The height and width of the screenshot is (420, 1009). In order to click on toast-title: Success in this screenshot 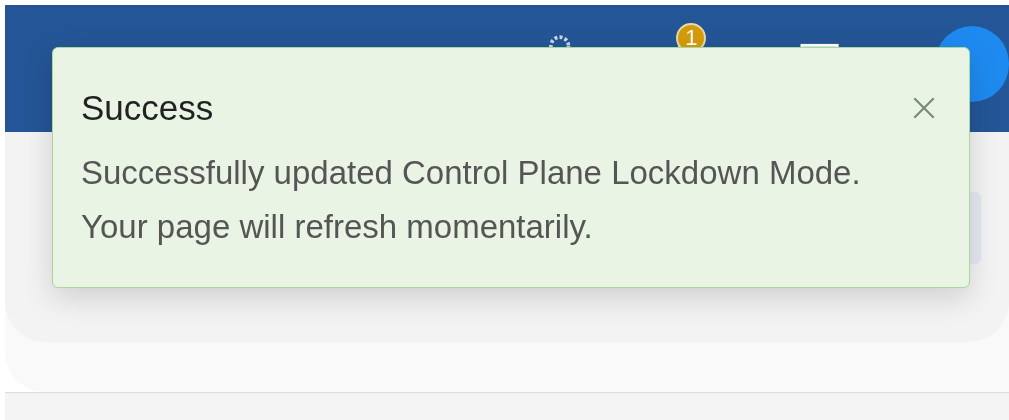, I will do `click(147, 108)`.